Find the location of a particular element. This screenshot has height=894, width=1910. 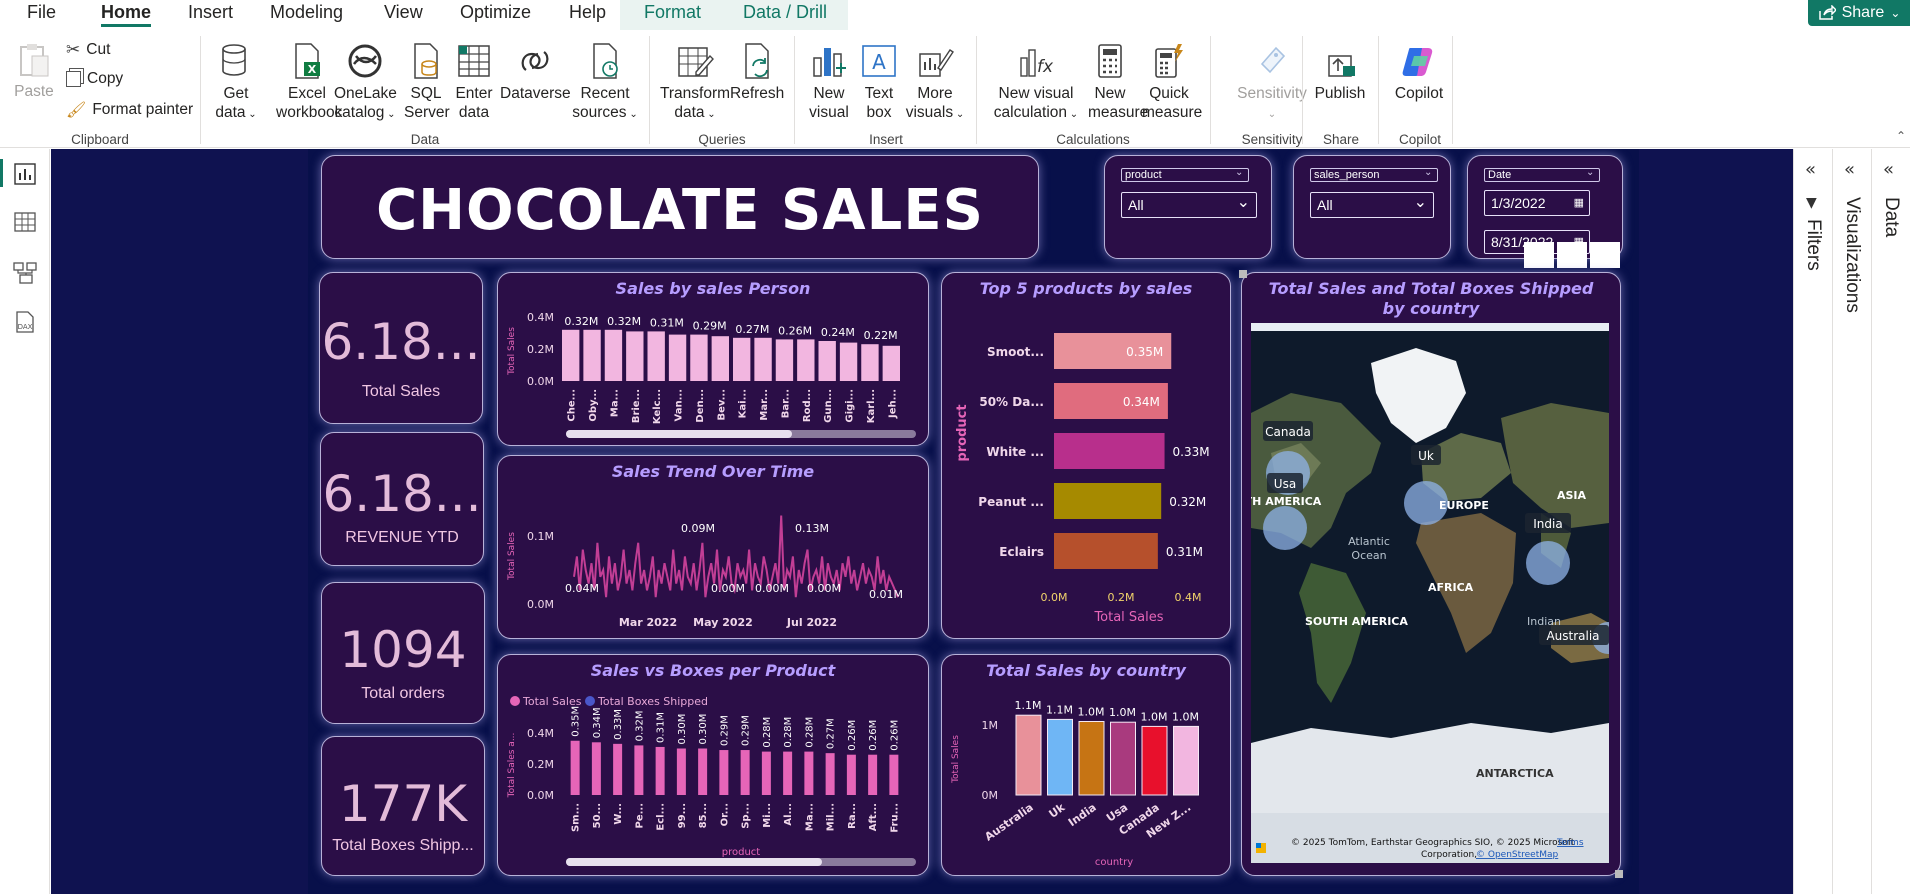

sales-person-dropdown: All ⌄ is located at coordinates (1372, 205).